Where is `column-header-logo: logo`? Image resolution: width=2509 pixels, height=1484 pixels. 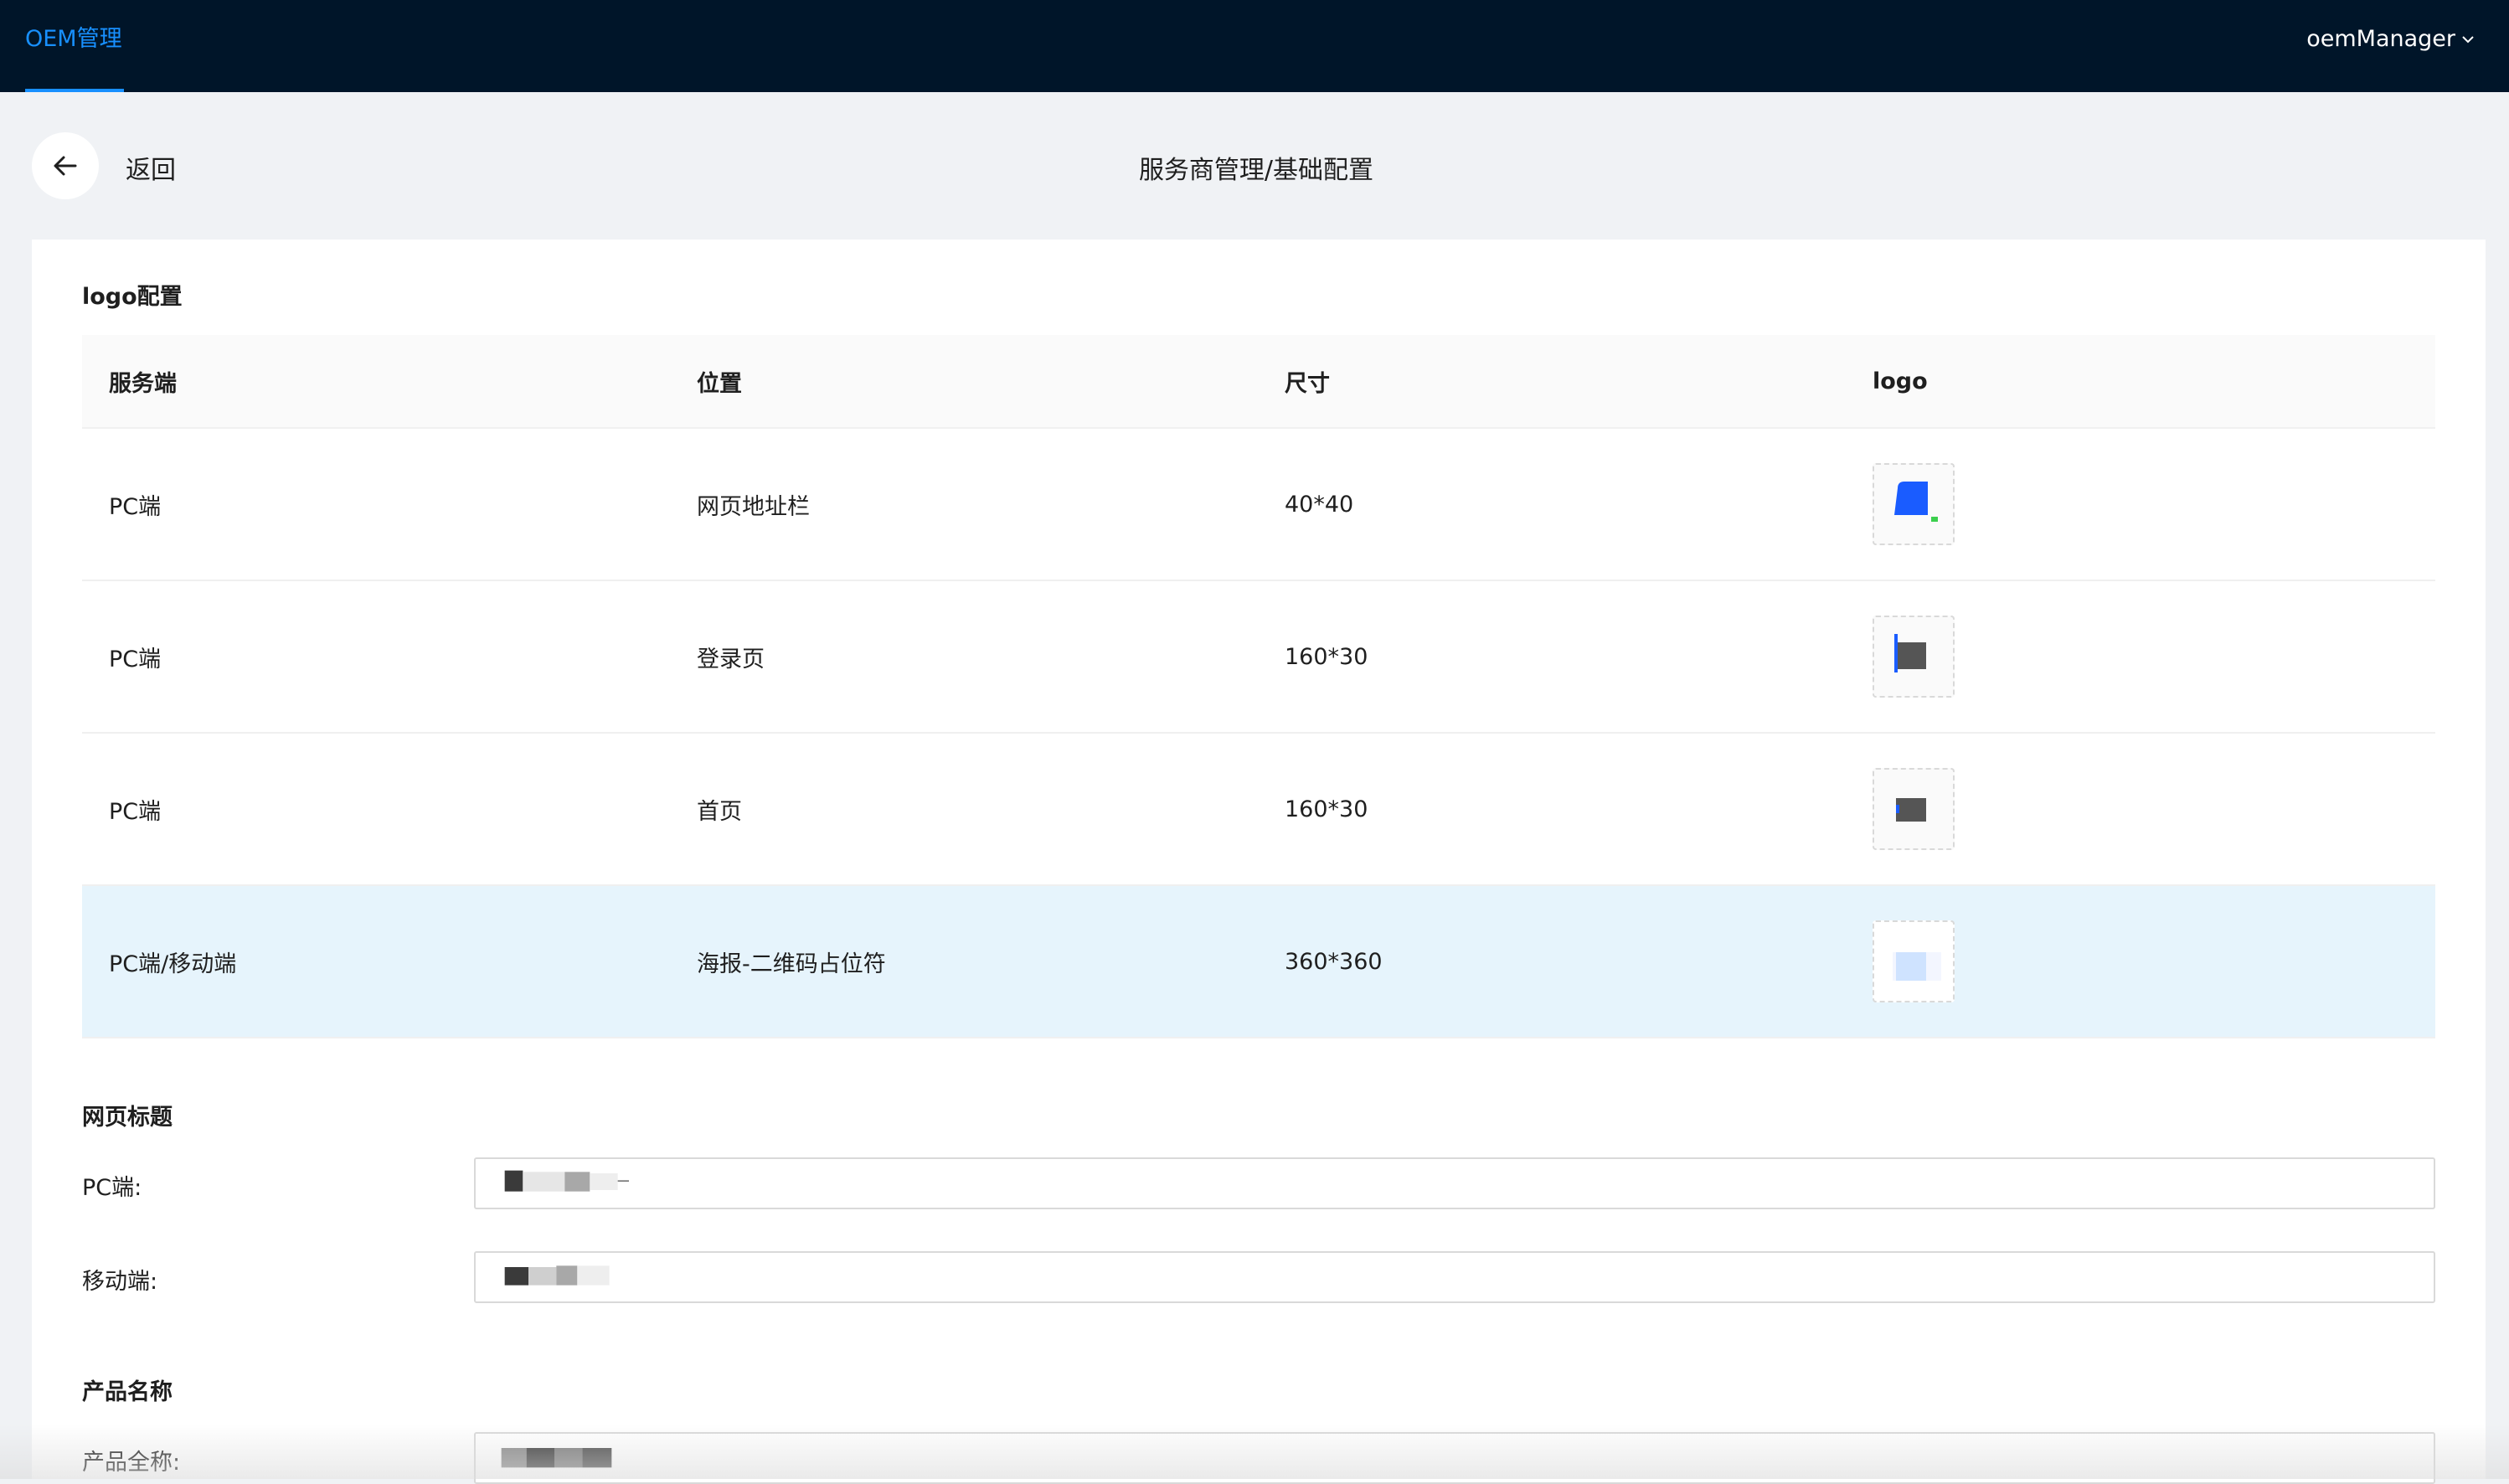 column-header-logo: logo is located at coordinates (1901, 381).